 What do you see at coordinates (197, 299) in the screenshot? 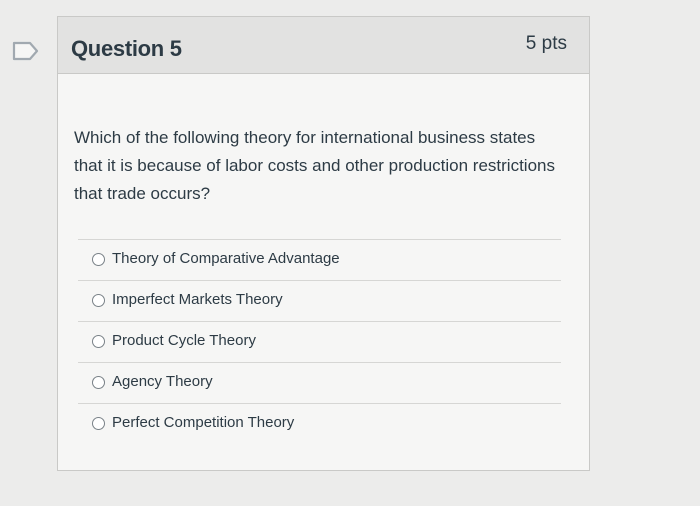
I see `answer-label: Imperfect Markets Theory` at bounding box center [197, 299].